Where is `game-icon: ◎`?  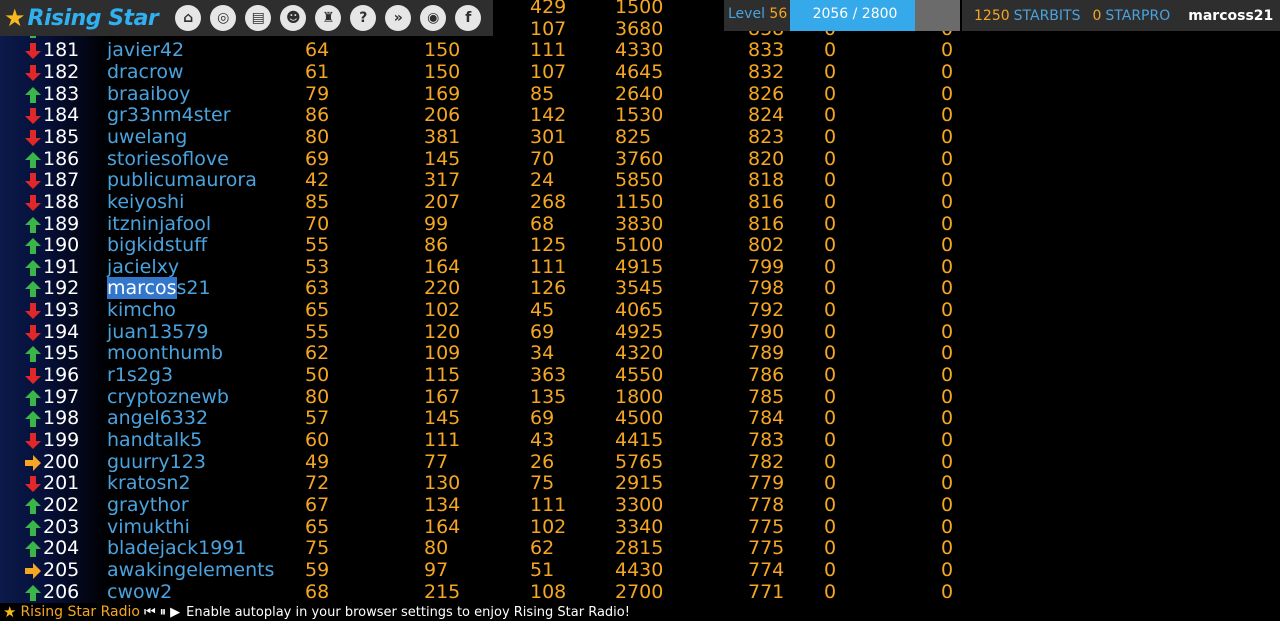 game-icon: ◎ is located at coordinates (223, 18).